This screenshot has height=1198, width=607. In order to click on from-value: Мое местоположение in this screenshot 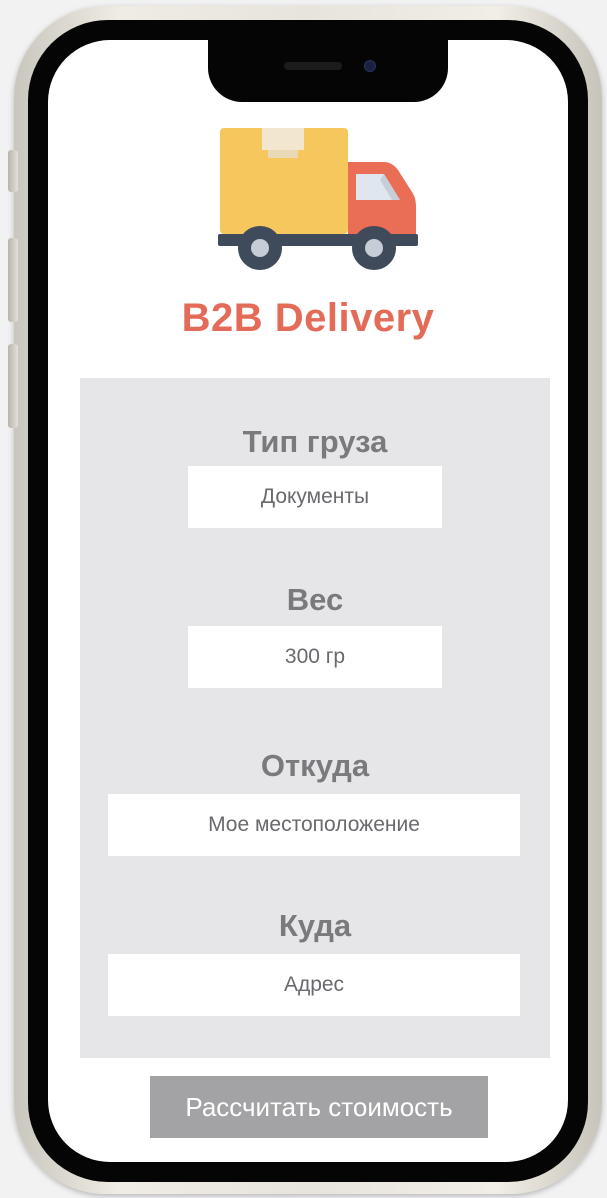, I will do `click(314, 824)`.